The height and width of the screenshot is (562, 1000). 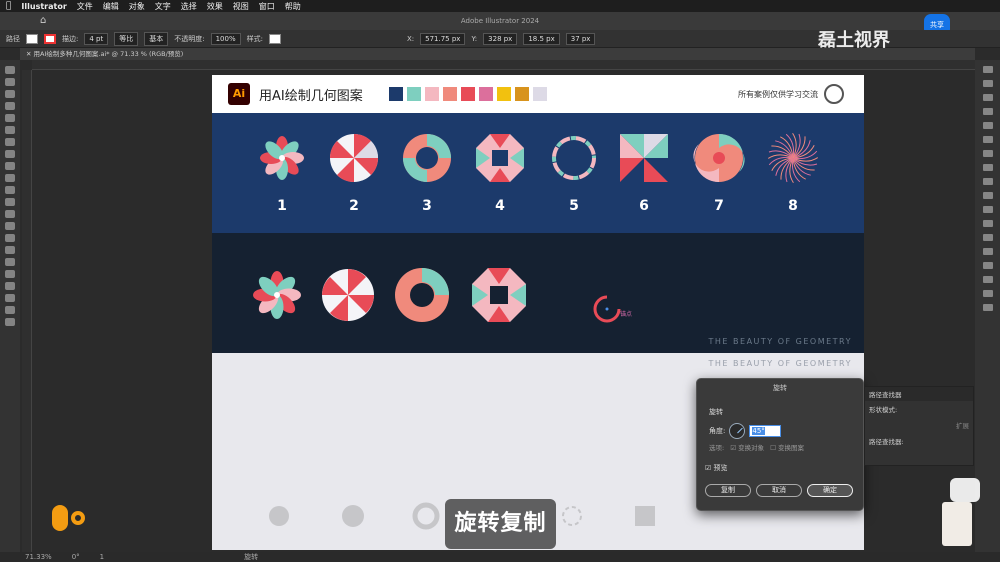 I want to click on transform-objects-label: 变换对象, so click(x=751, y=448).